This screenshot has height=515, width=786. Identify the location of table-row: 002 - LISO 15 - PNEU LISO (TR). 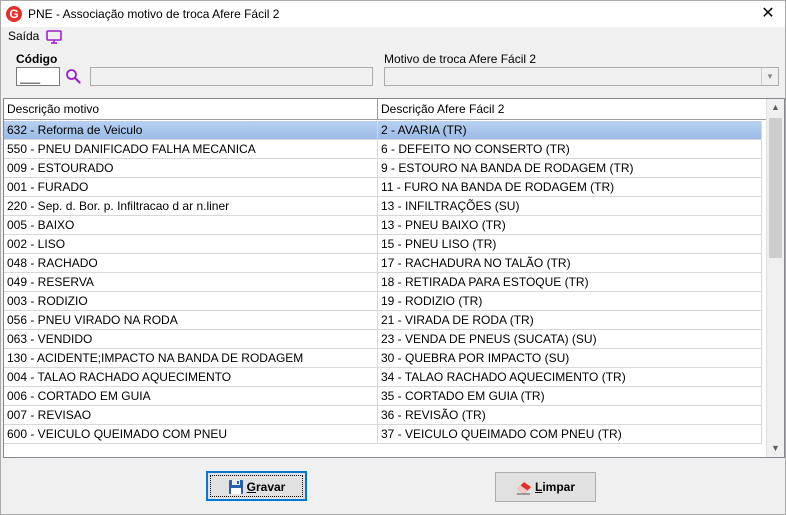
(383, 244).